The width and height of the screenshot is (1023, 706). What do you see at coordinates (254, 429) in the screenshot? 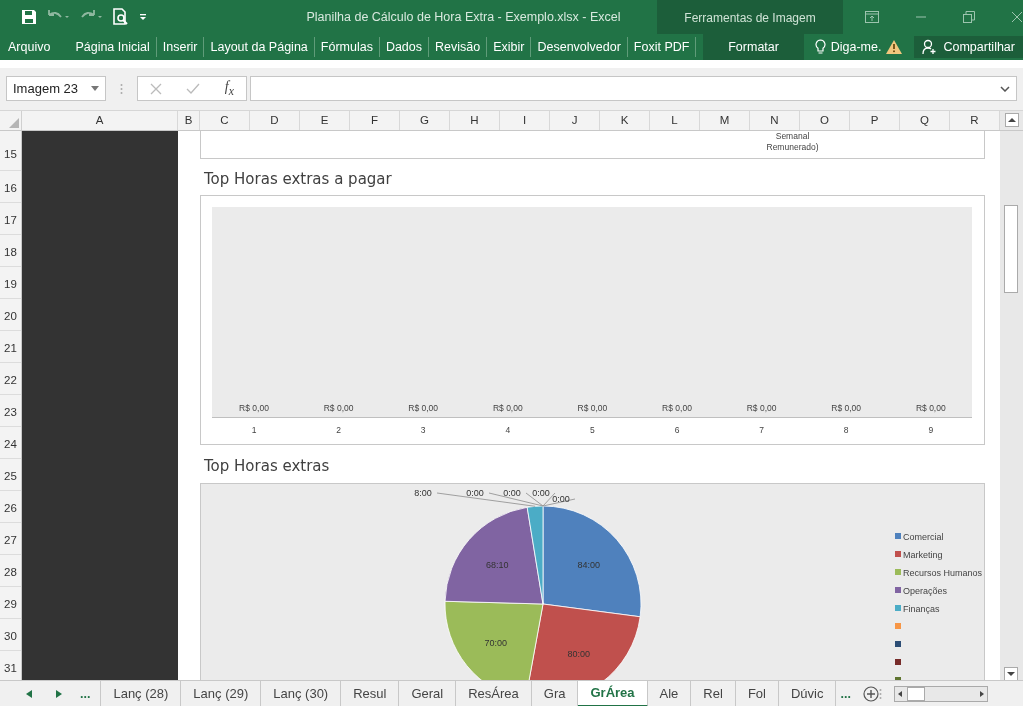
I see `axis-label: 1` at bounding box center [254, 429].